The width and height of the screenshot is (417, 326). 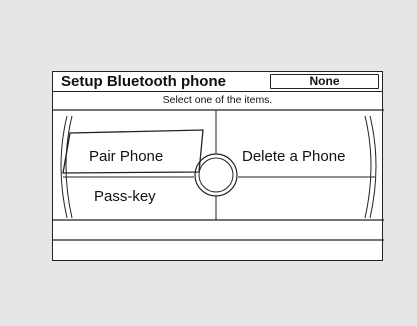 I want to click on menu-item-delete-phone: Delete a Phone, so click(x=293, y=157).